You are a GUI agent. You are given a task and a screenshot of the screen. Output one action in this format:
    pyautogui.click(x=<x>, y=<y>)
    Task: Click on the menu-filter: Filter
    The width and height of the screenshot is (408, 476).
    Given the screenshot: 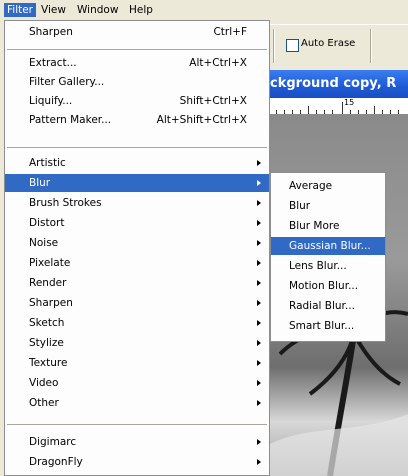 What is the action you would take?
    pyautogui.click(x=20, y=10)
    